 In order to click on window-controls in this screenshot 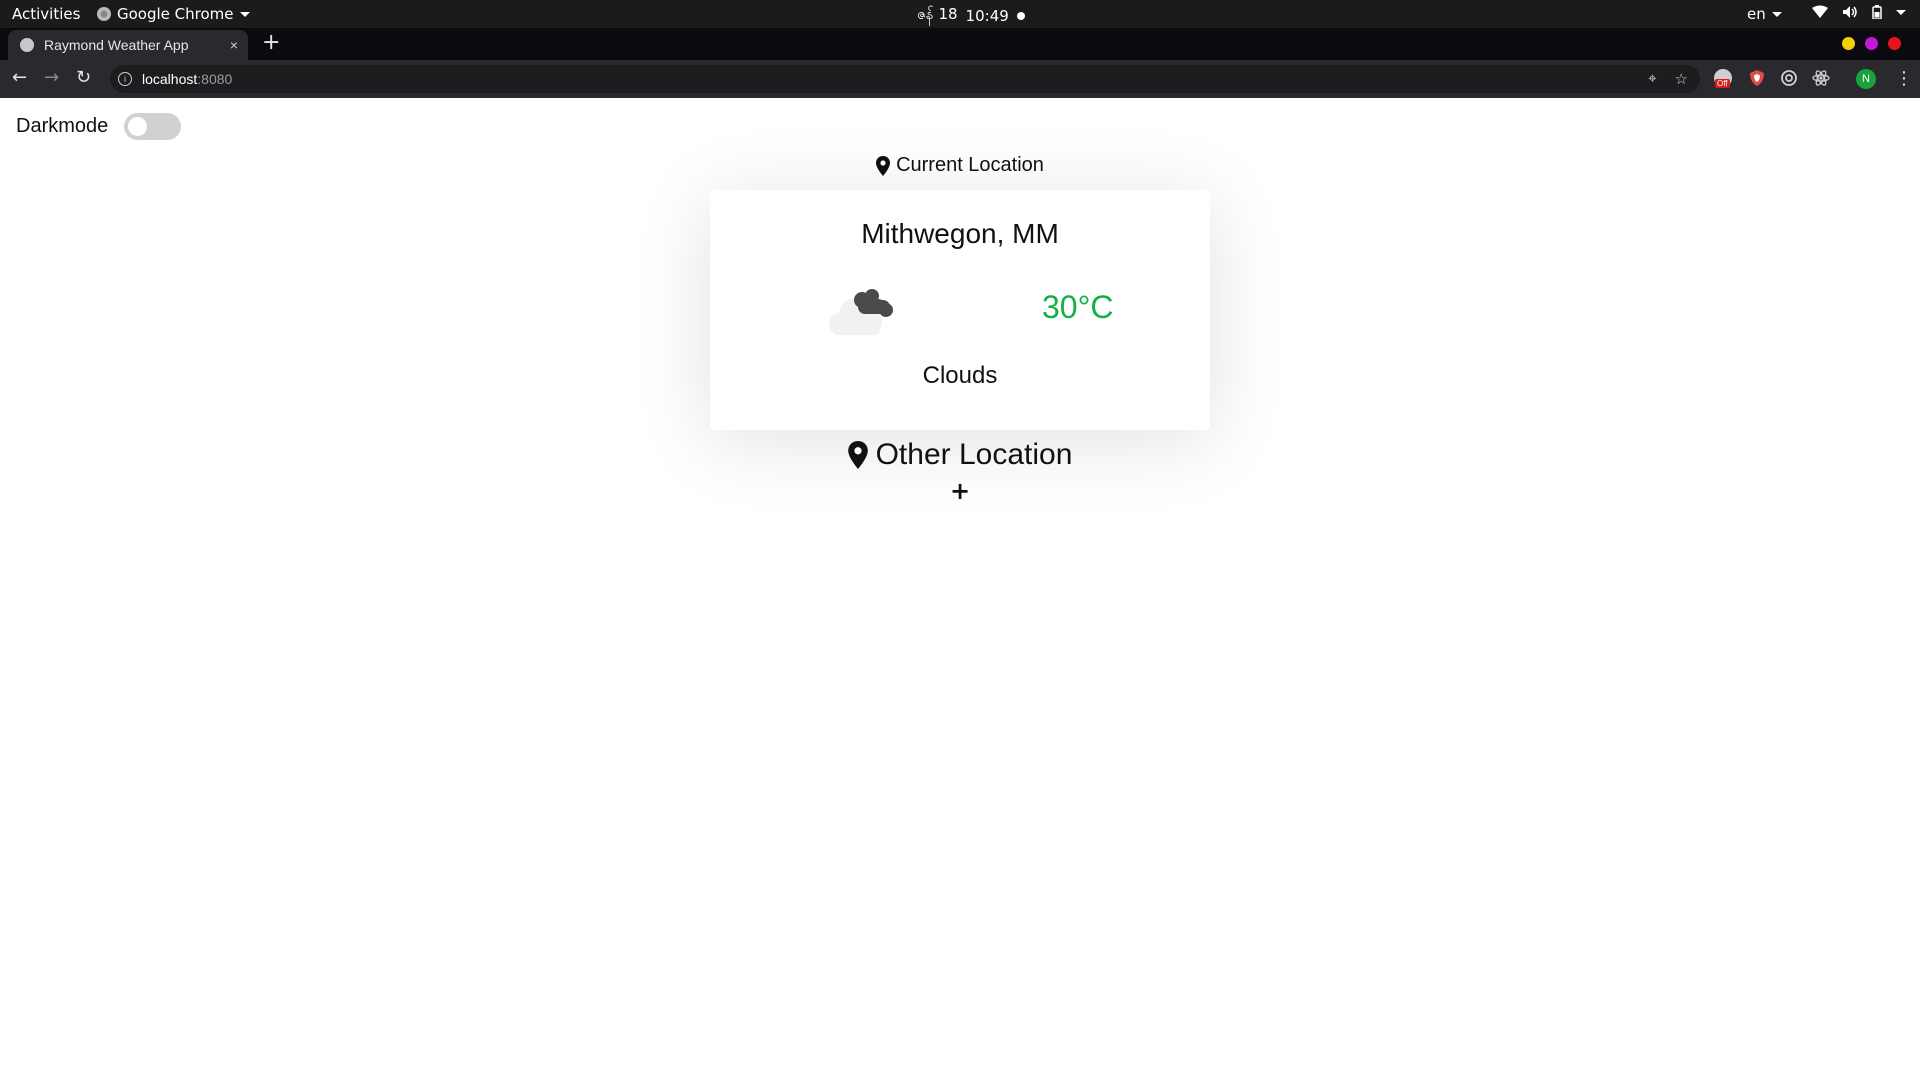, I will do `click(1871, 43)`.